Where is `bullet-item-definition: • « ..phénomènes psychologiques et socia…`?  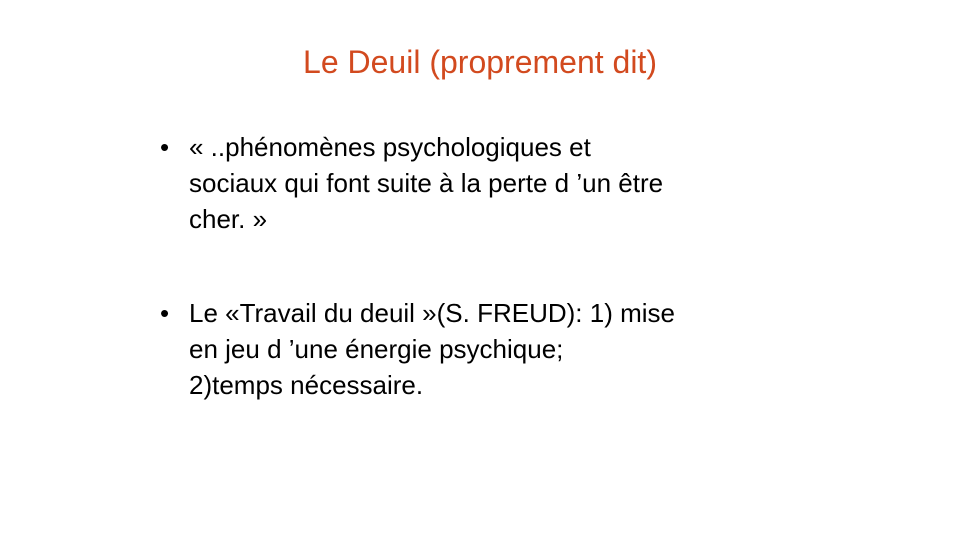
bullet-item-definition: • « ..phénomènes psychologiques et socia… is located at coordinates (490, 183).